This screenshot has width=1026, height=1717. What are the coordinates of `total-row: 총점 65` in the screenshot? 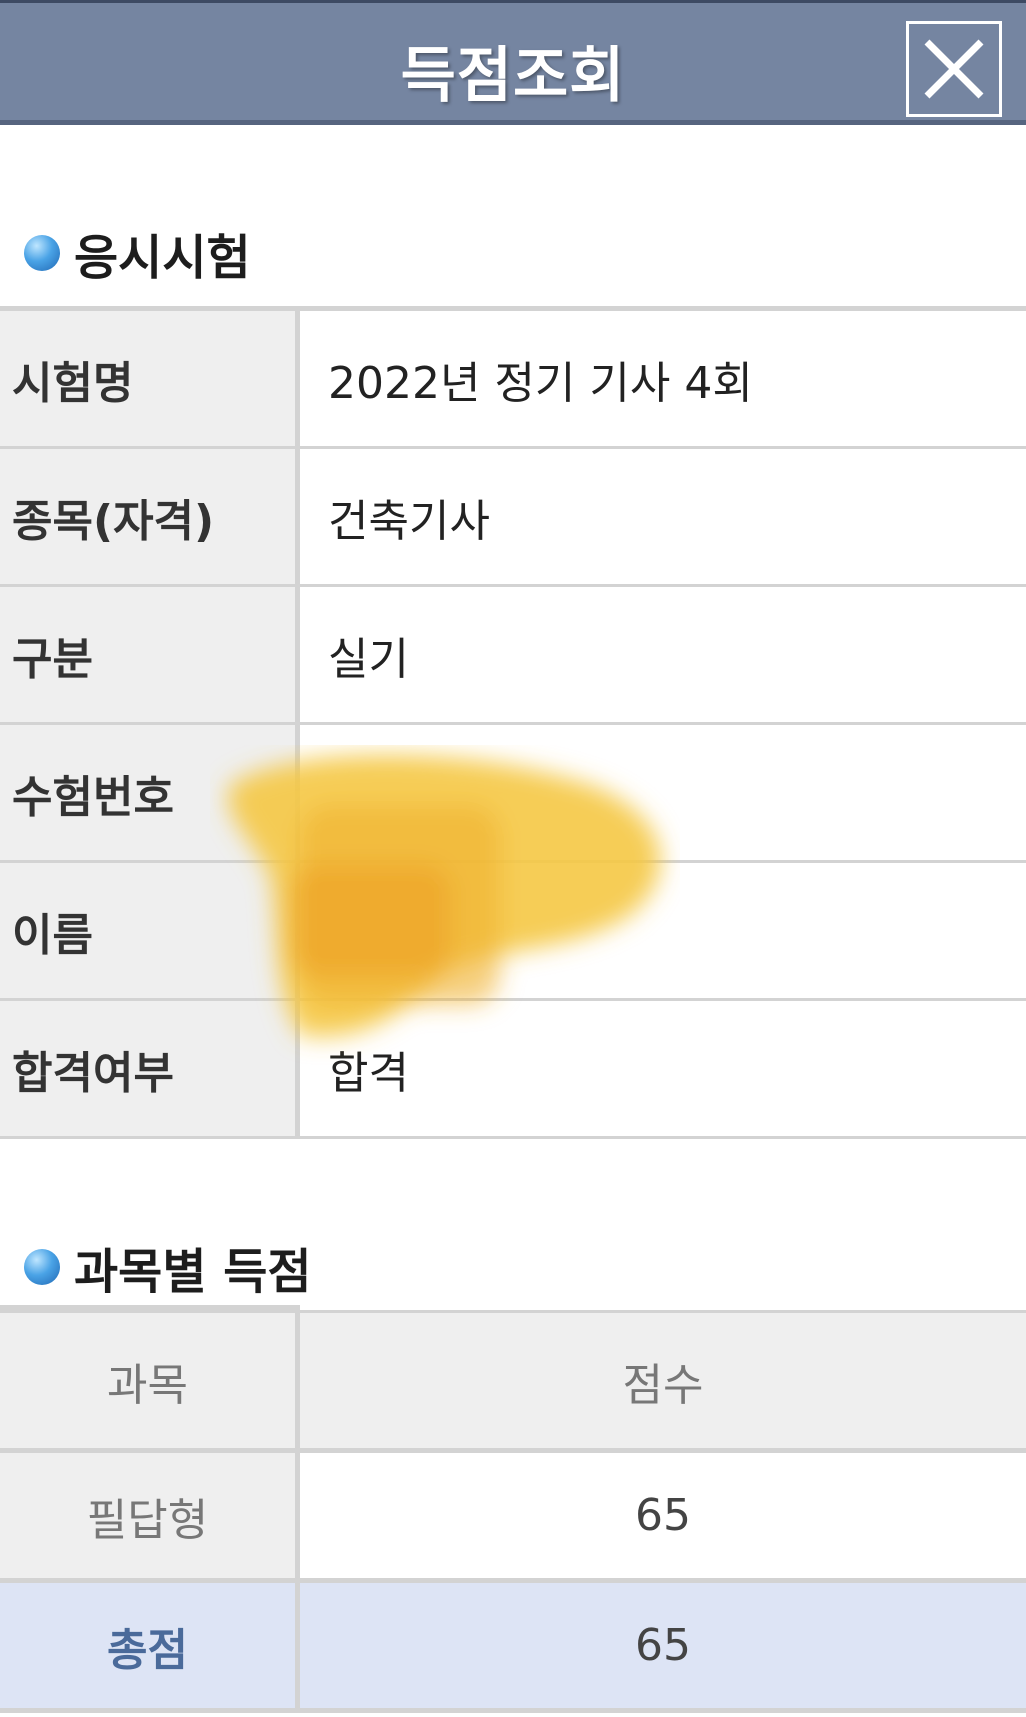 It's located at (513, 1648).